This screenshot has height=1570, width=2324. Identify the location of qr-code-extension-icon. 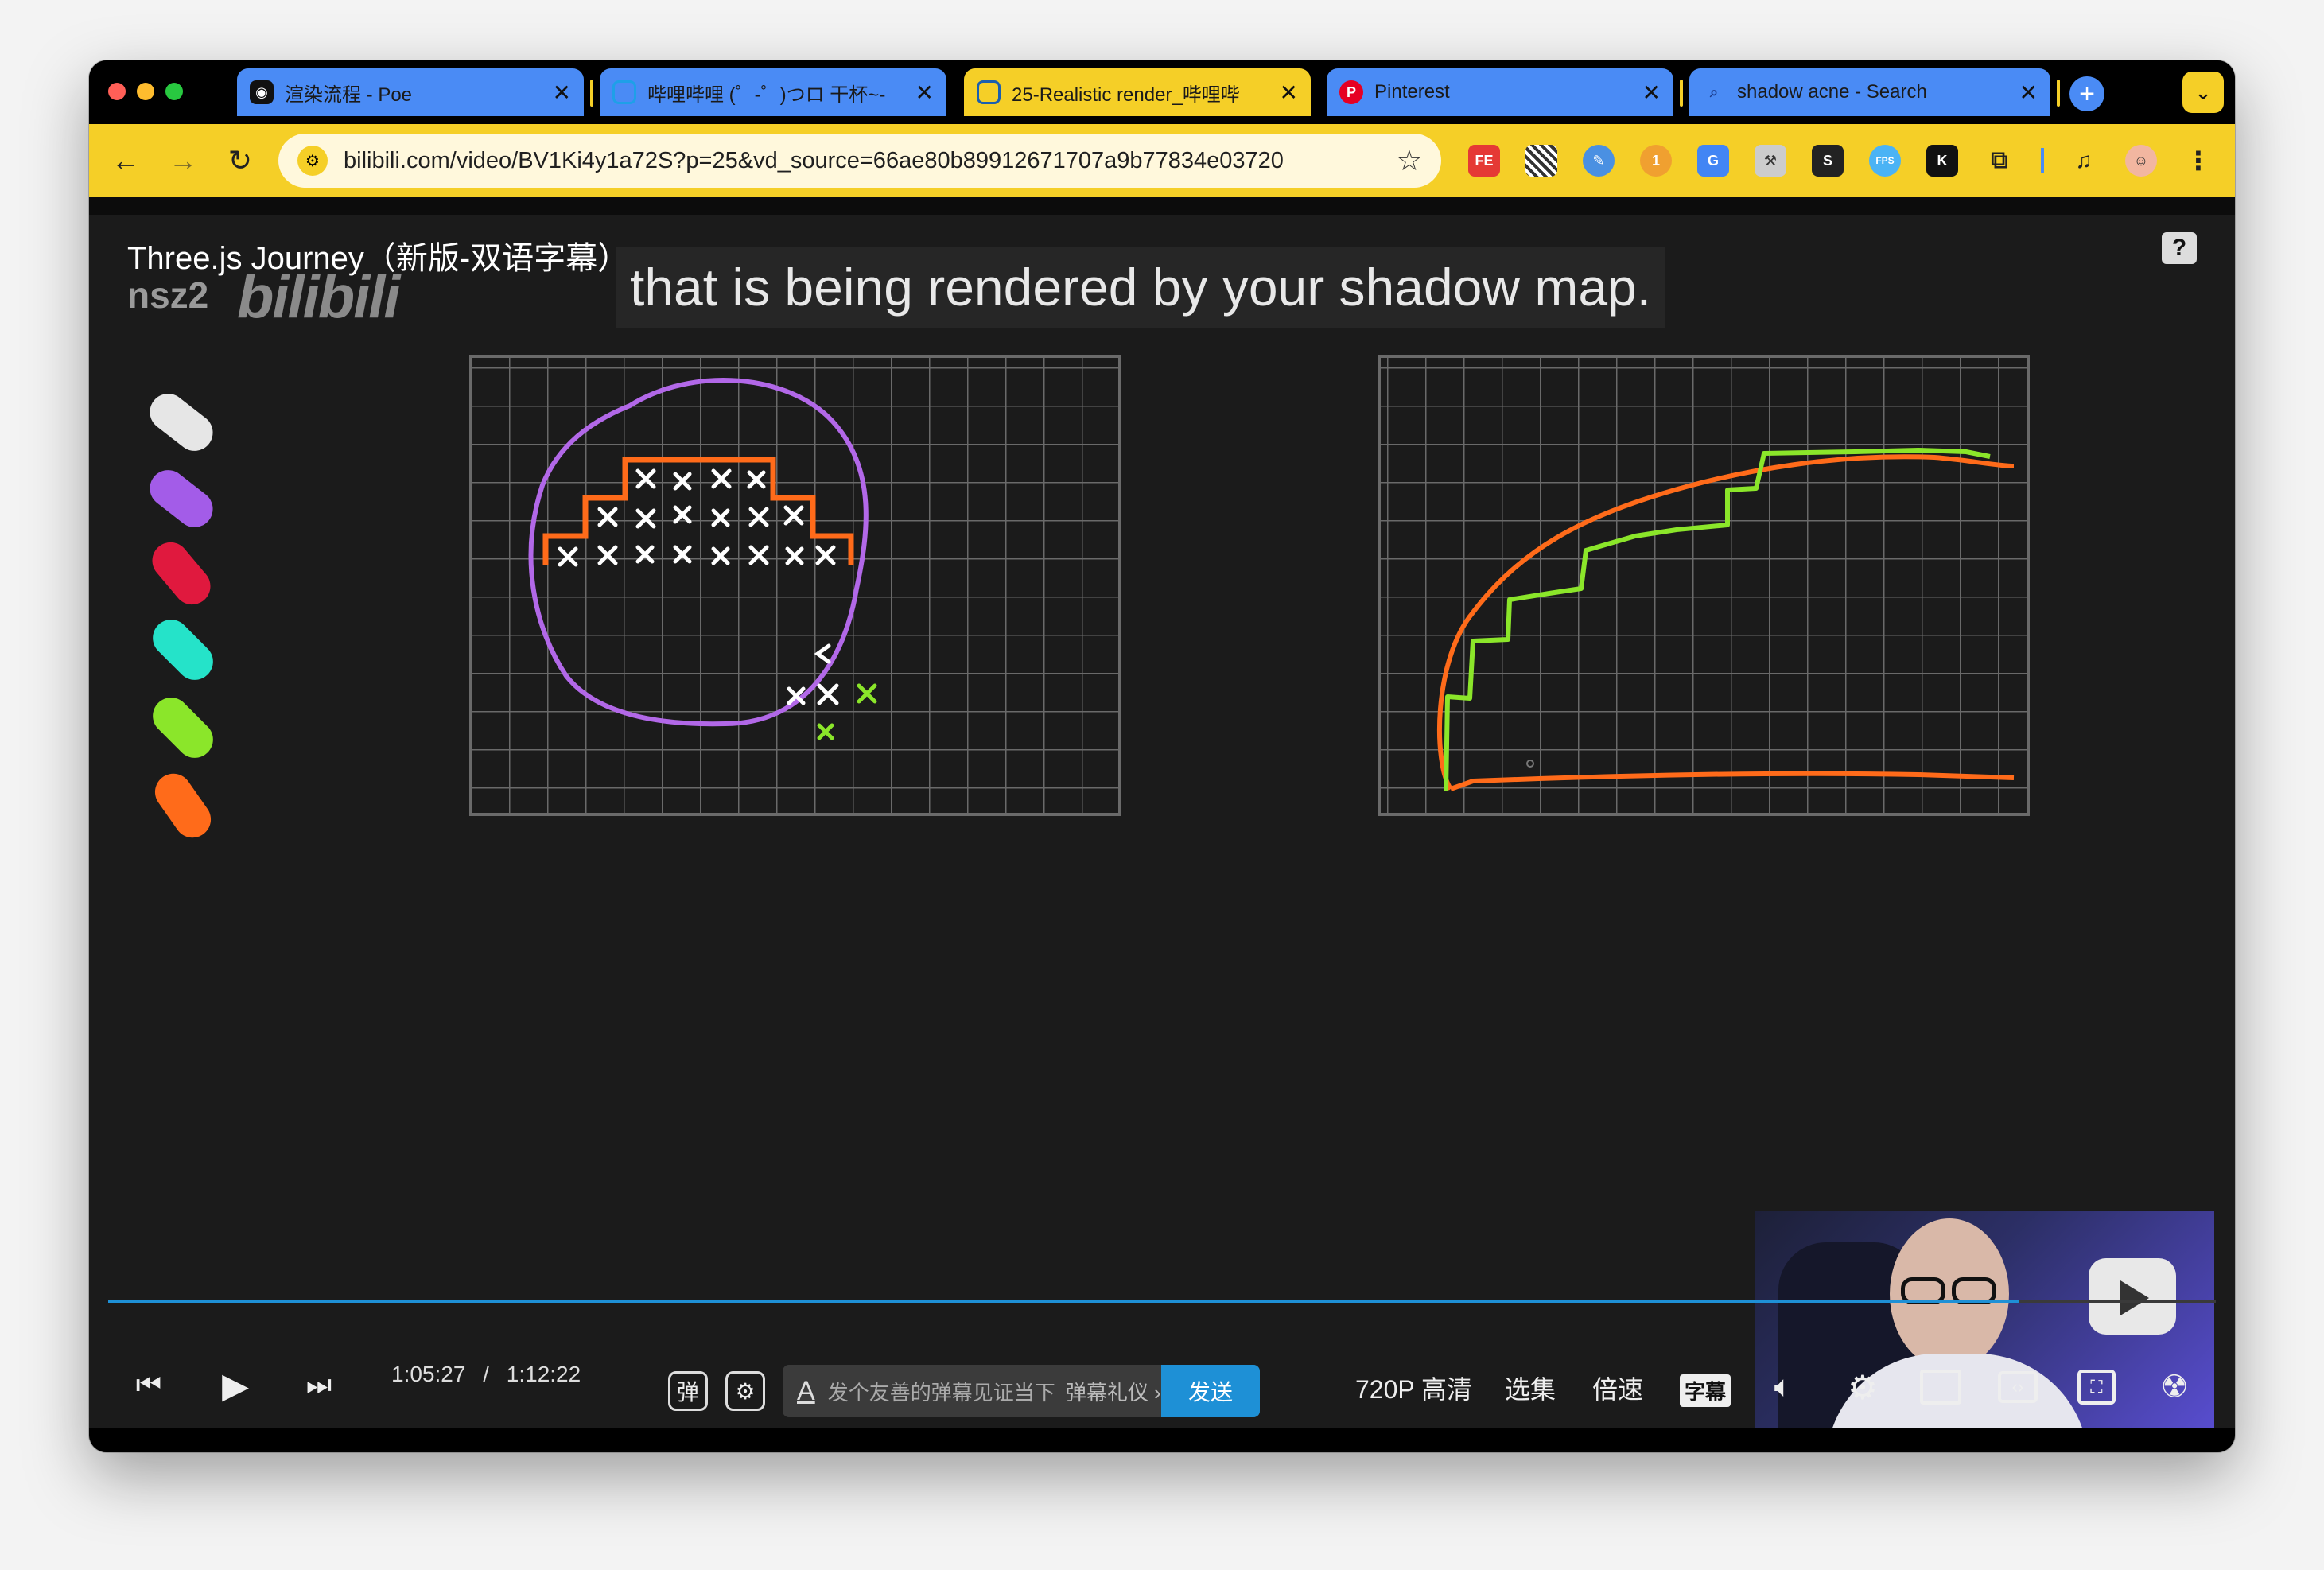
(1541, 161).